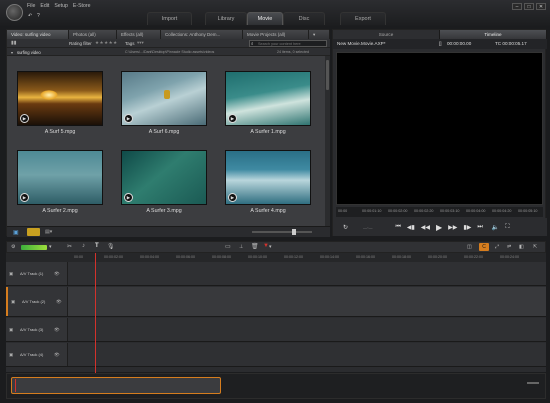  Describe the element at coordinates (37, 273) in the screenshot. I see `track-header: ▣ A/V Track (1) 👁` at that location.